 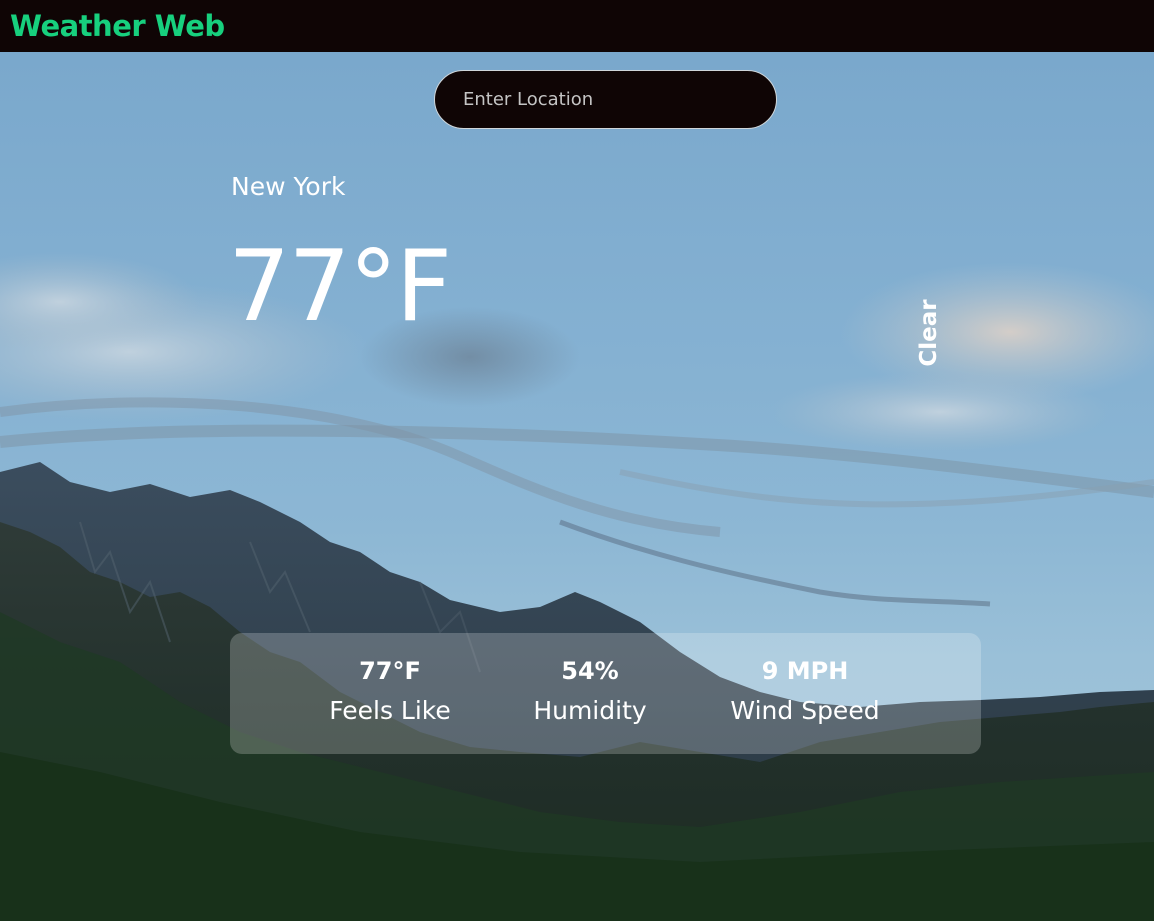 I want to click on humidity-label: Humidity, so click(x=590, y=710).